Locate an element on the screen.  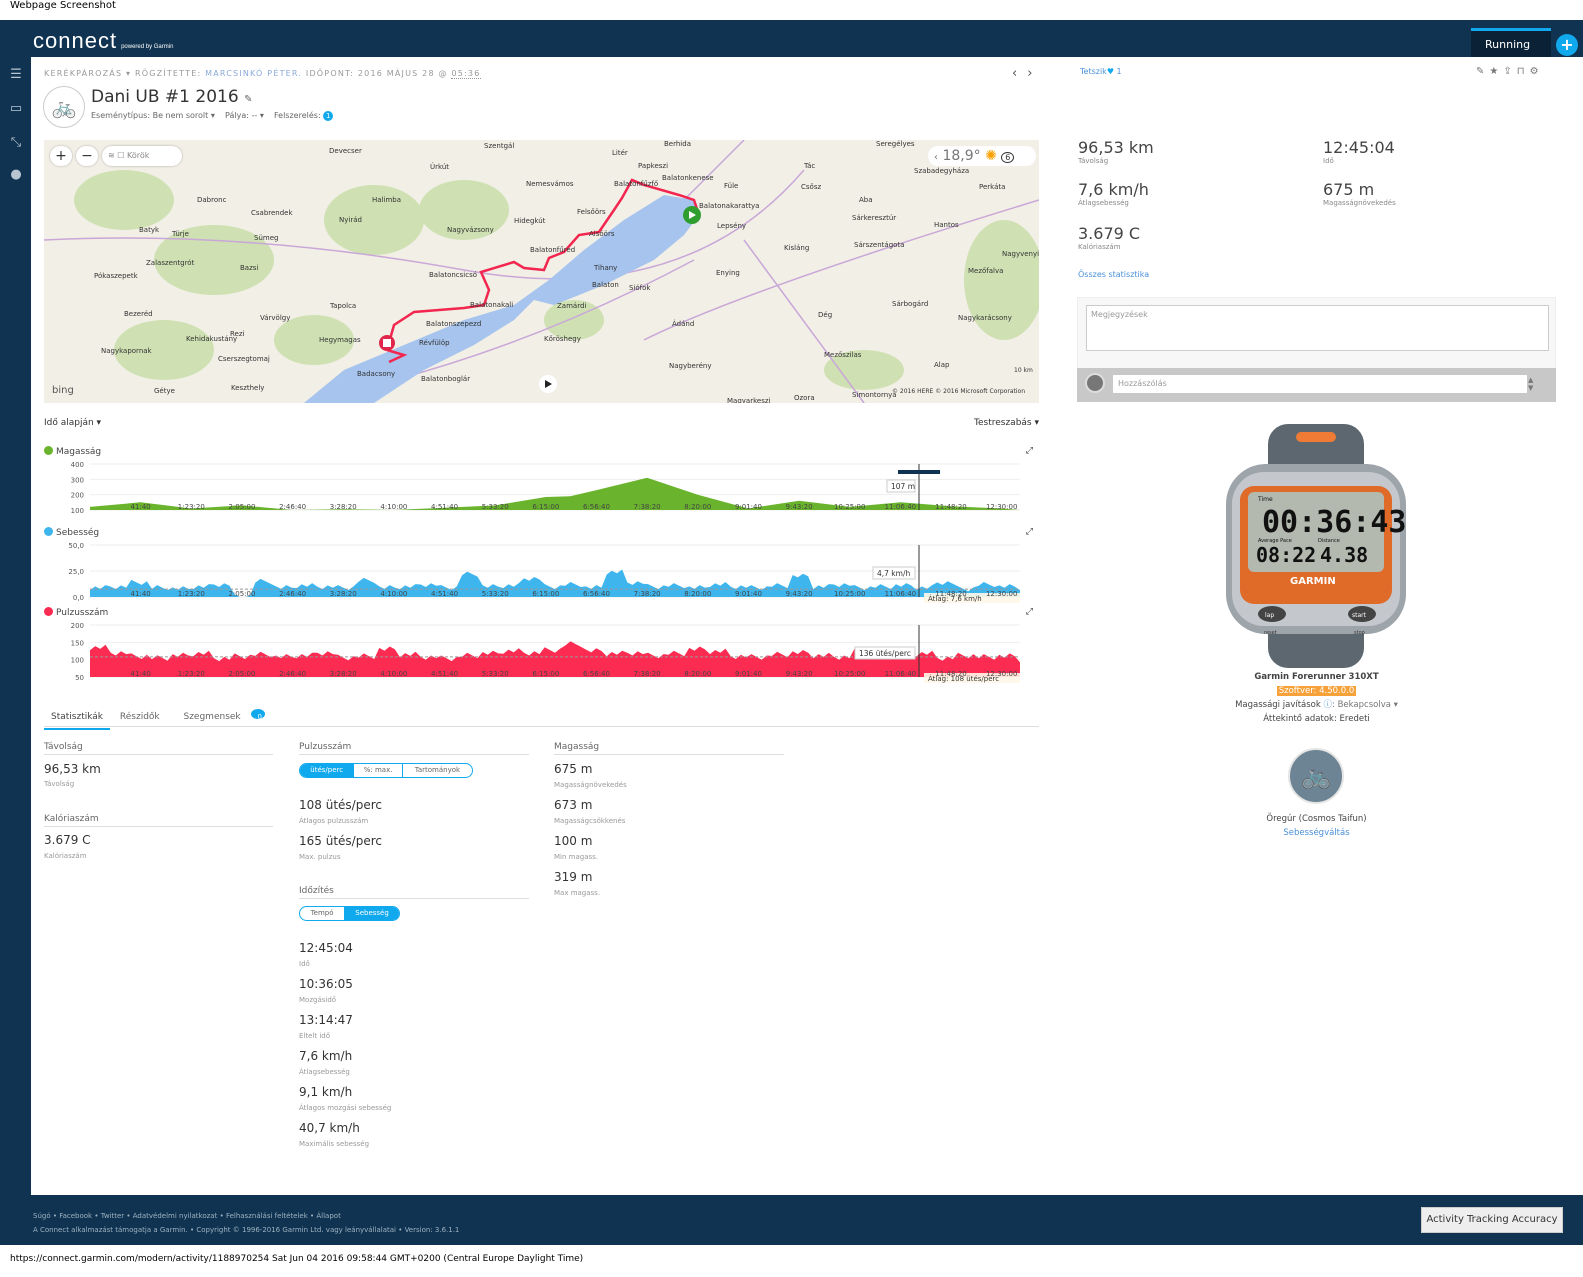
user-icon: ● is located at coordinates (16, 174).